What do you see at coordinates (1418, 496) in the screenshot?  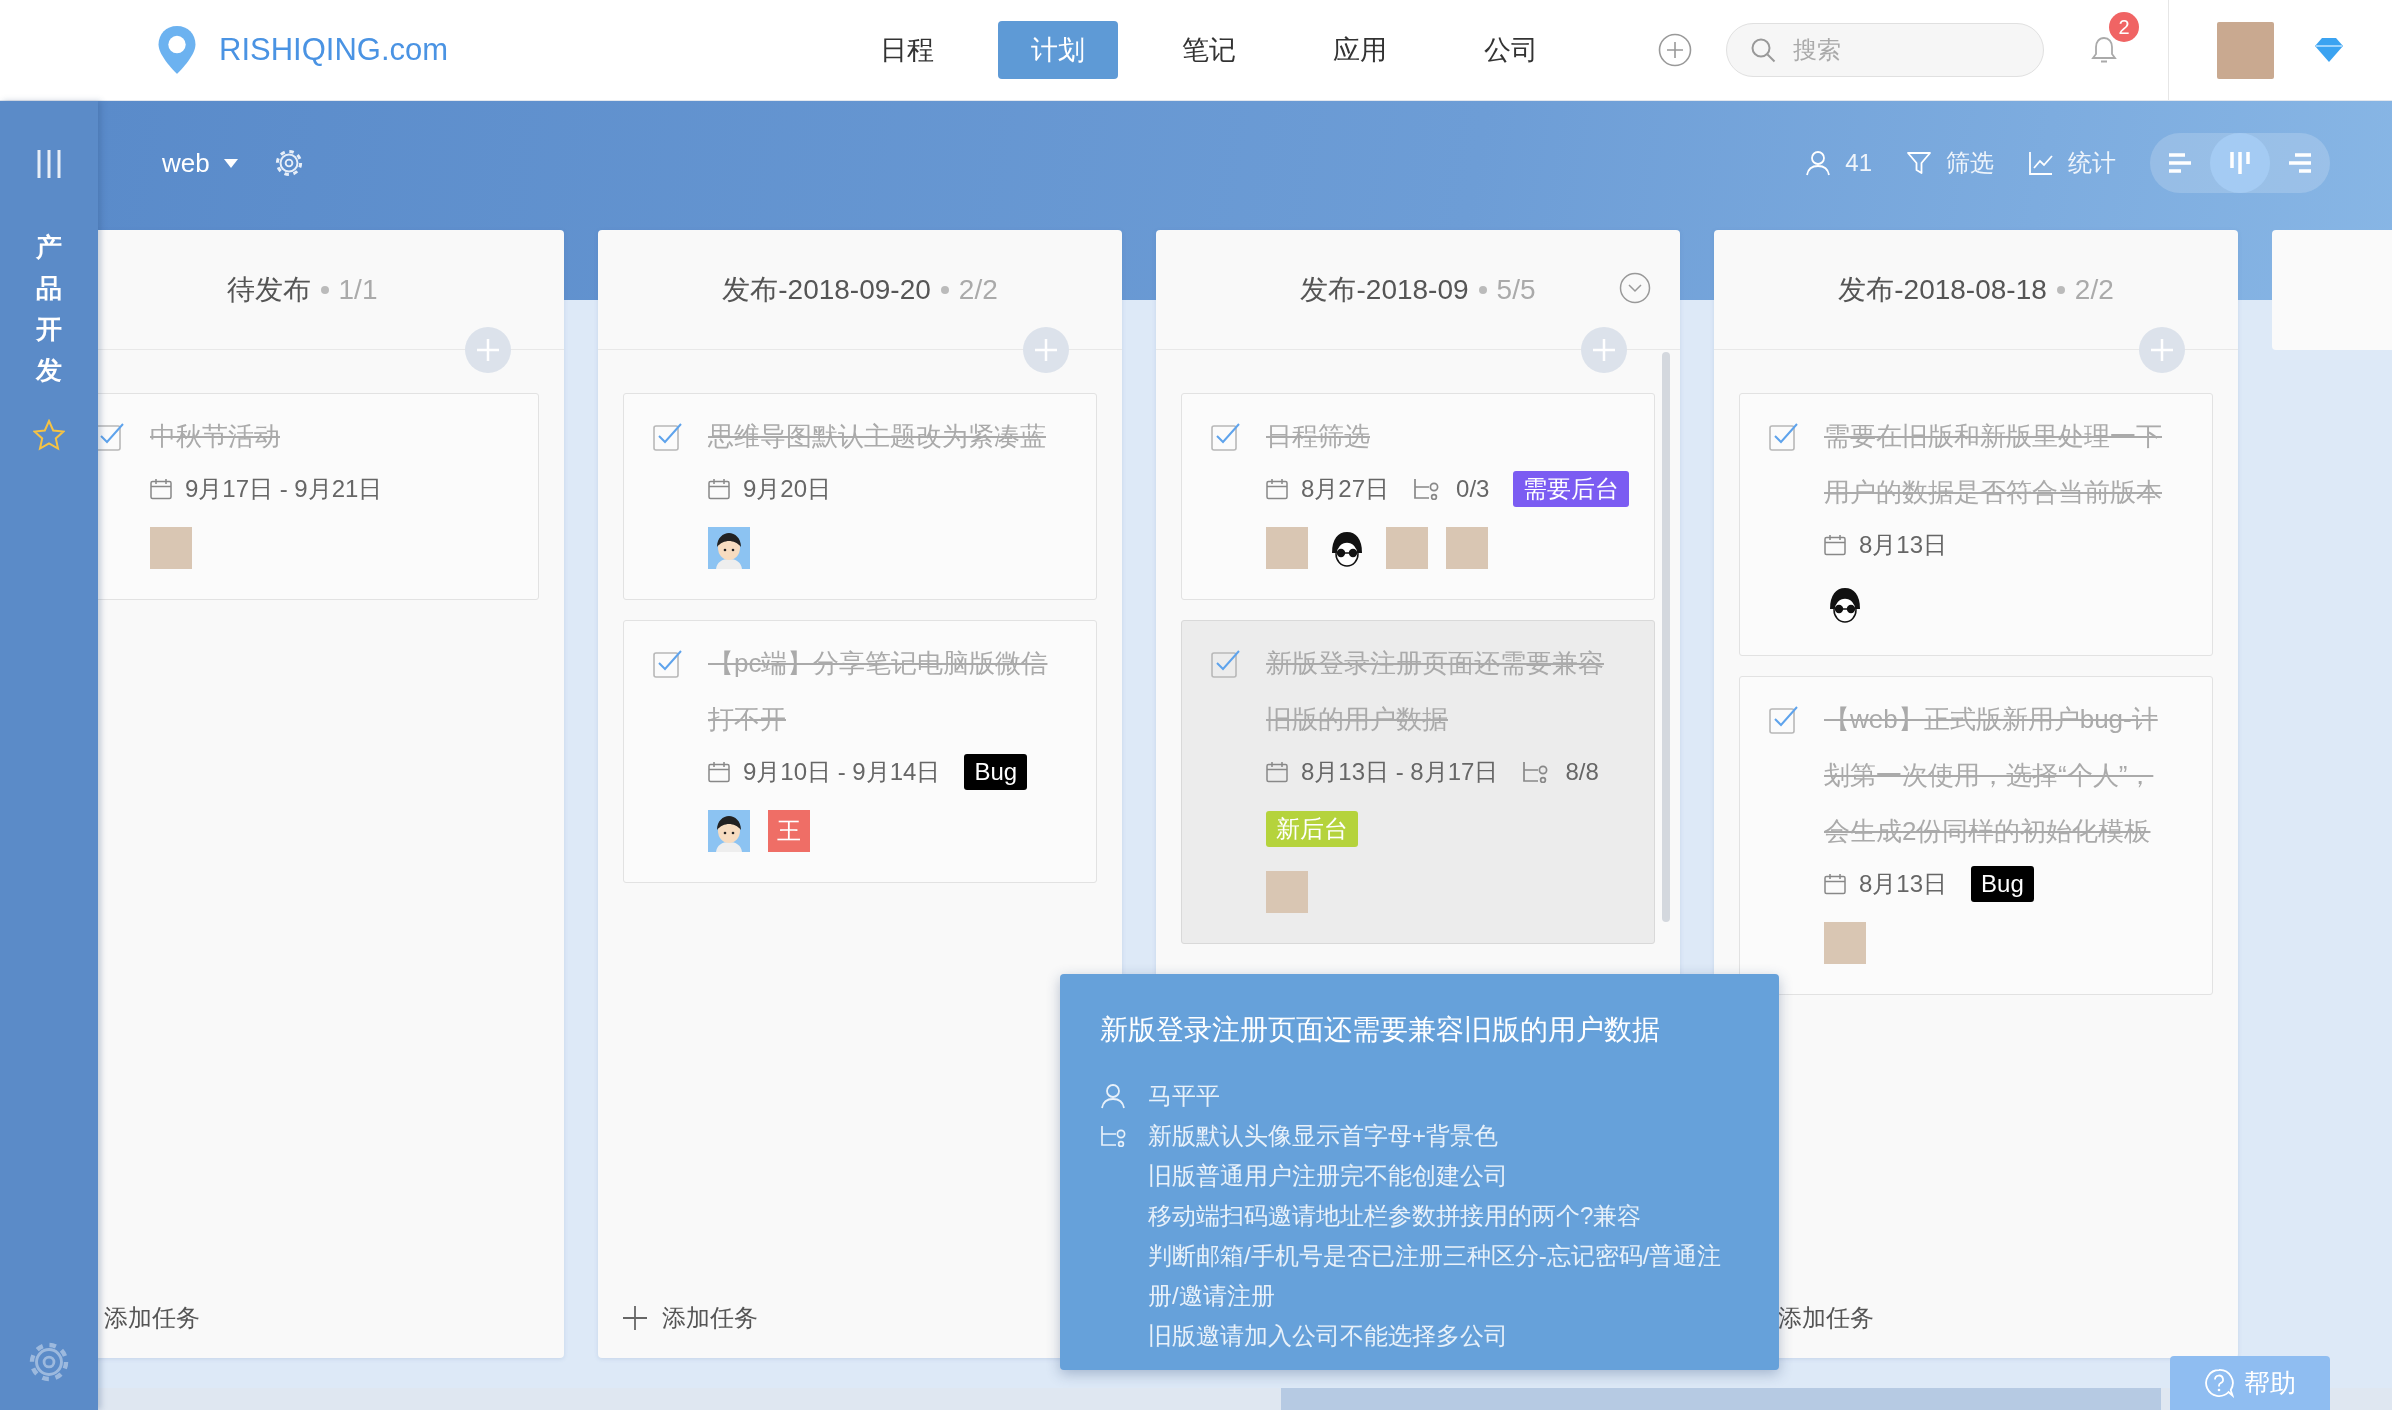 I see `task-card: 日程筛选 8月27日 0/3 需要后台` at bounding box center [1418, 496].